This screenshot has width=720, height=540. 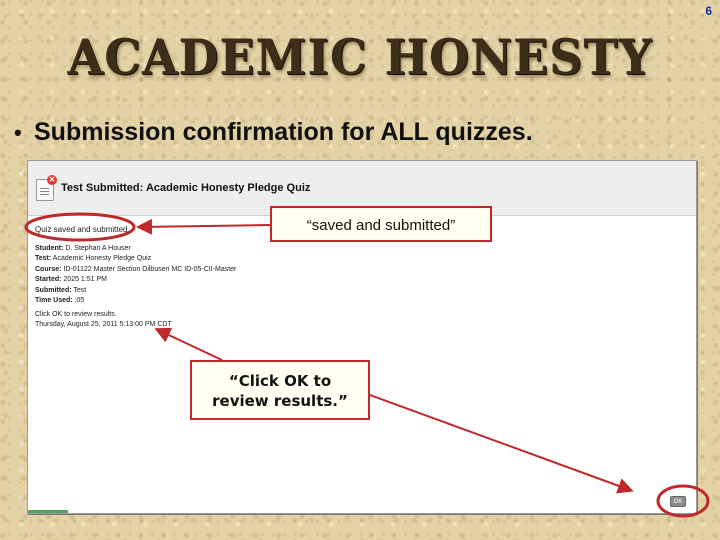 I want to click on detail-key: Student:, so click(x=49, y=248).